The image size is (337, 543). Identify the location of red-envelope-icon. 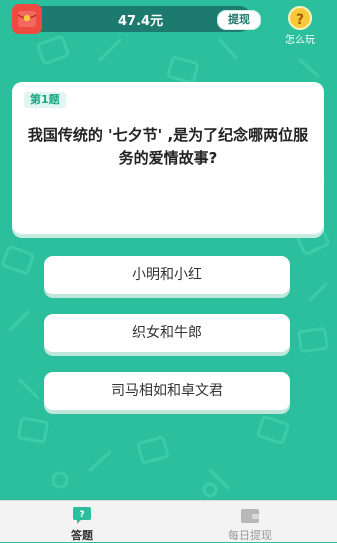
(27, 19).